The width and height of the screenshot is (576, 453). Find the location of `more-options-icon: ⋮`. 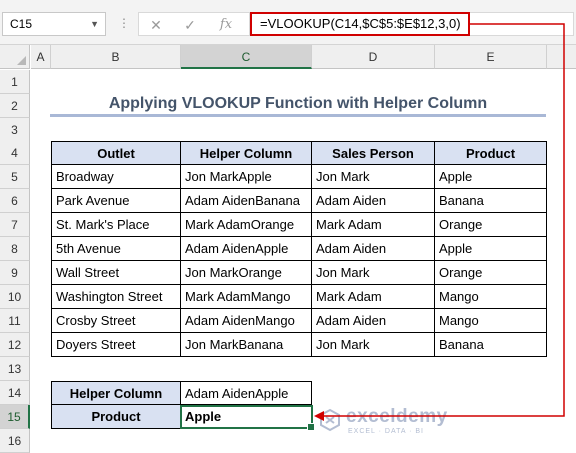

more-options-icon: ⋮ is located at coordinates (124, 23).